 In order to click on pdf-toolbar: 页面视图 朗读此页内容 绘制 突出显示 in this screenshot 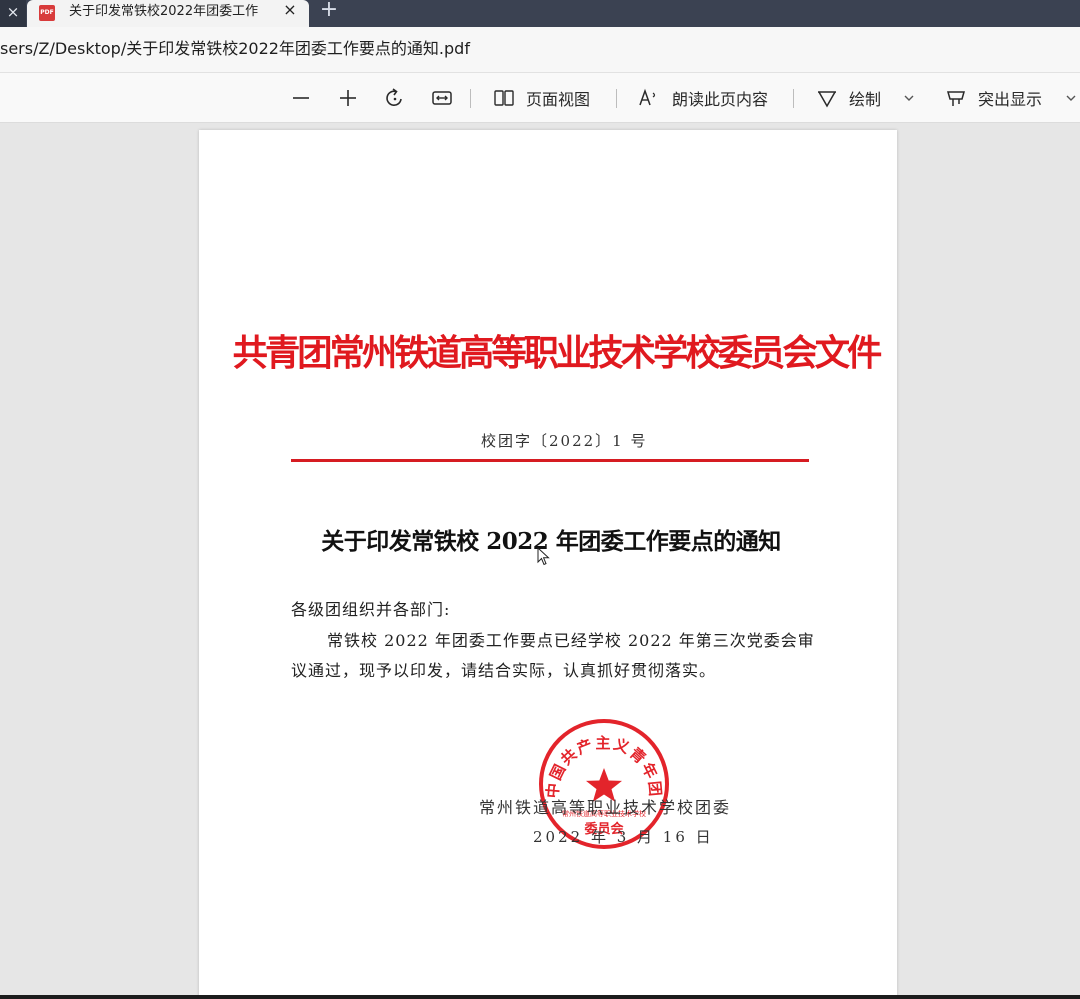, I will do `click(540, 98)`.